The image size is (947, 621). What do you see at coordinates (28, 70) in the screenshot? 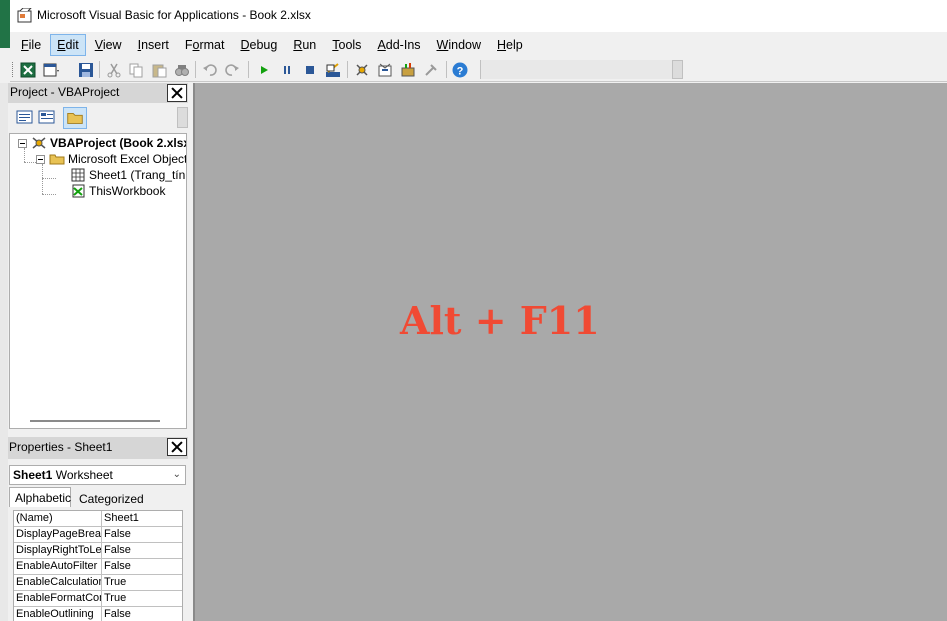
I see `excel-view-icon` at bounding box center [28, 70].